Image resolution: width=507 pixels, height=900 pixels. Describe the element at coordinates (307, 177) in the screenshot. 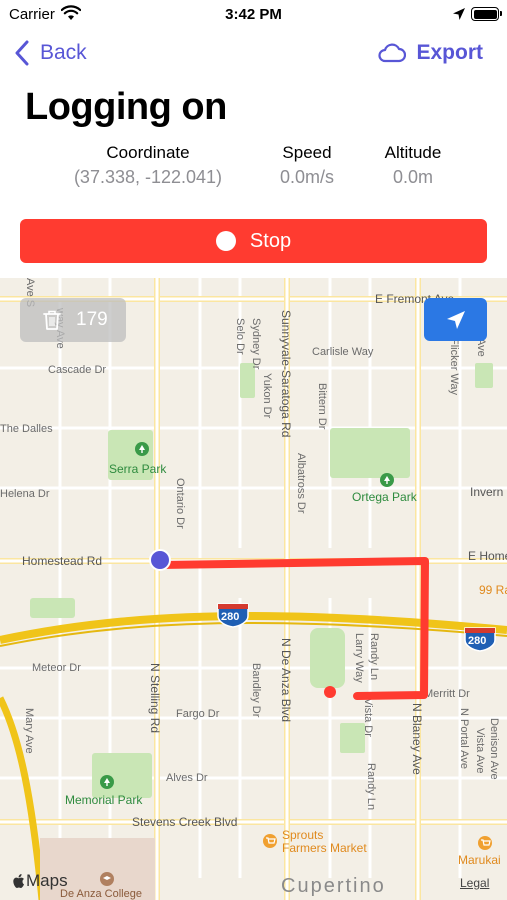

I see `speed-value: 0.0m/s` at that location.